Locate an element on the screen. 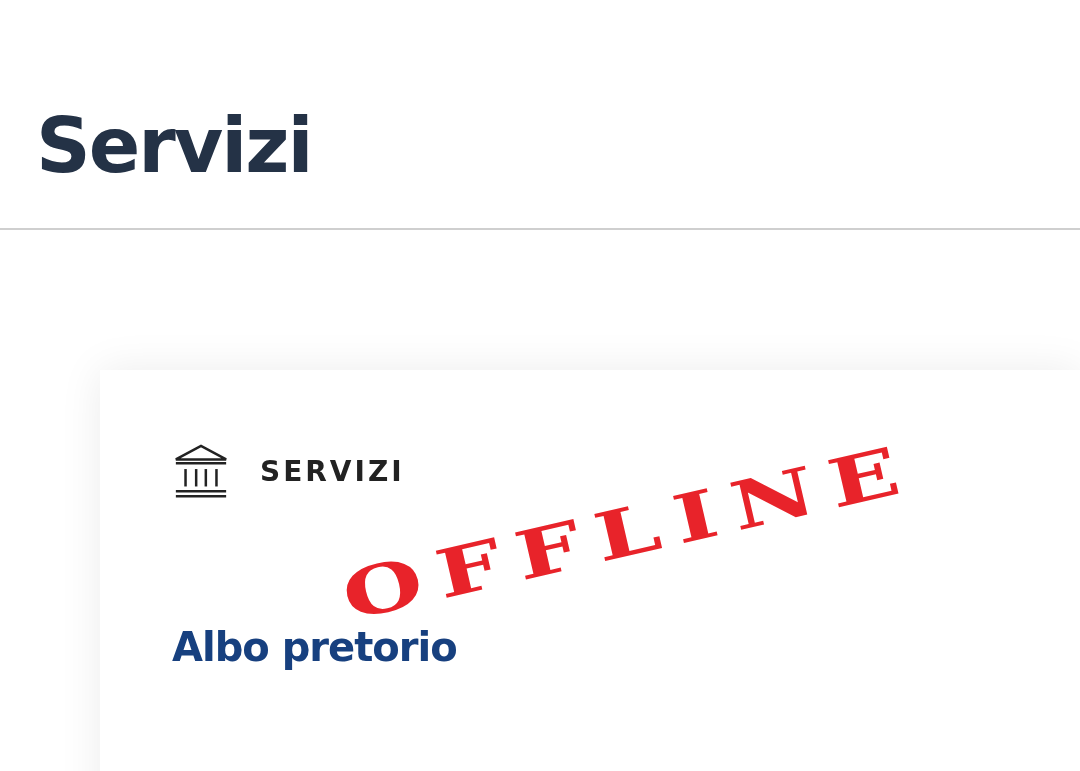 The width and height of the screenshot is (1080, 771). service-link: Albo pretorio is located at coordinates (314, 647).